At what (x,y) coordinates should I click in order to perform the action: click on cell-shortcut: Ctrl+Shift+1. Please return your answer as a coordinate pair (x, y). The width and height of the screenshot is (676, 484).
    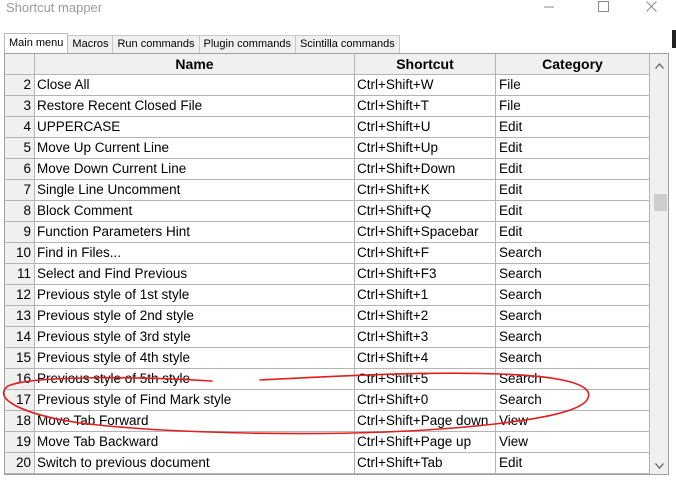
    Looking at the image, I should click on (425, 295).